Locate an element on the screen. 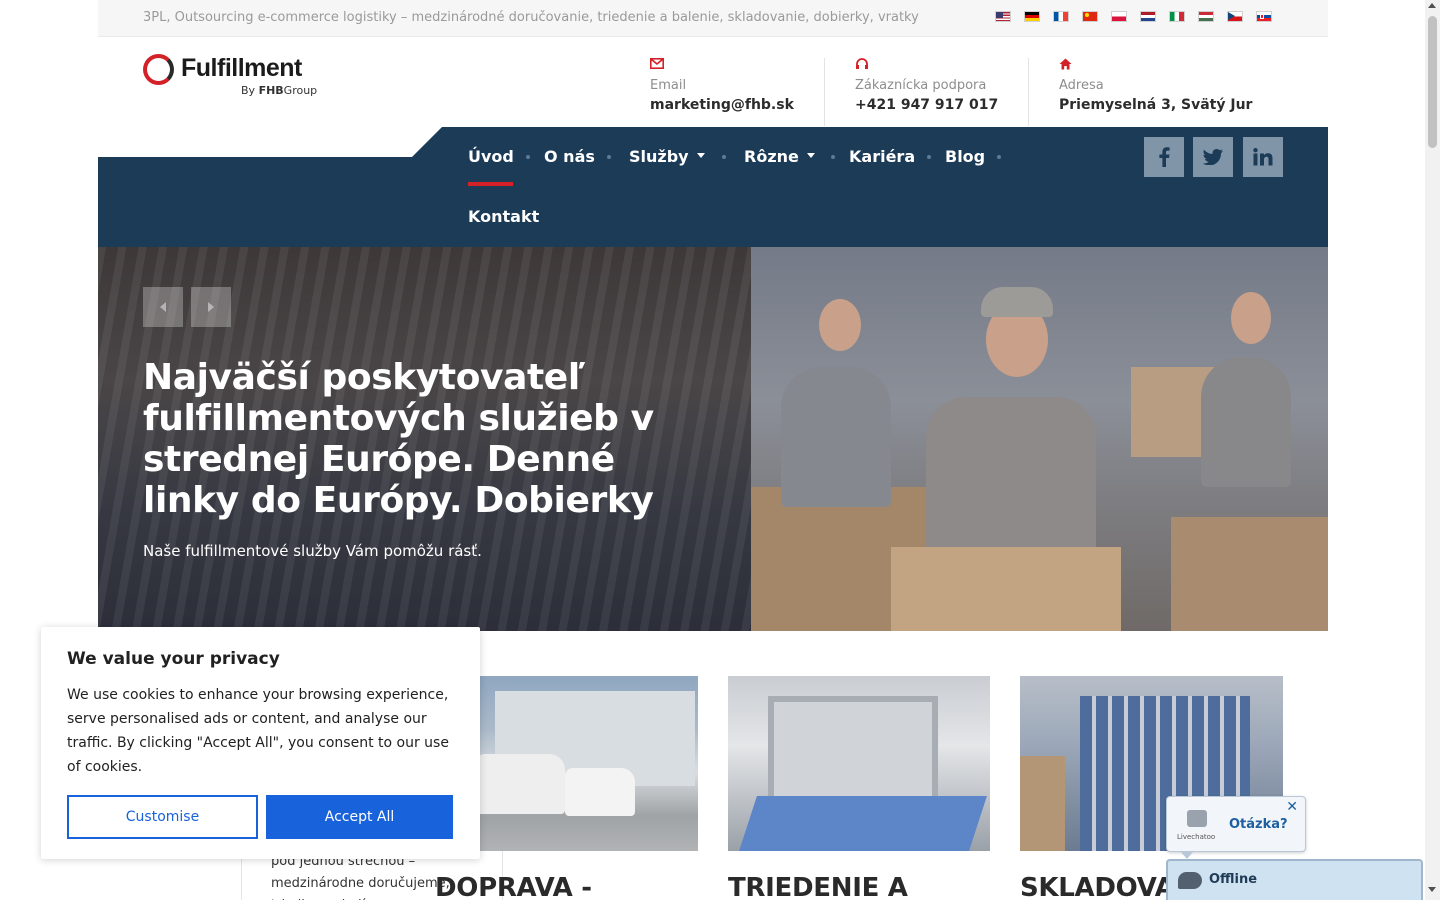 This screenshot has width=1440, height=900. logo-byline: By FHBGroup is located at coordinates (279, 90).